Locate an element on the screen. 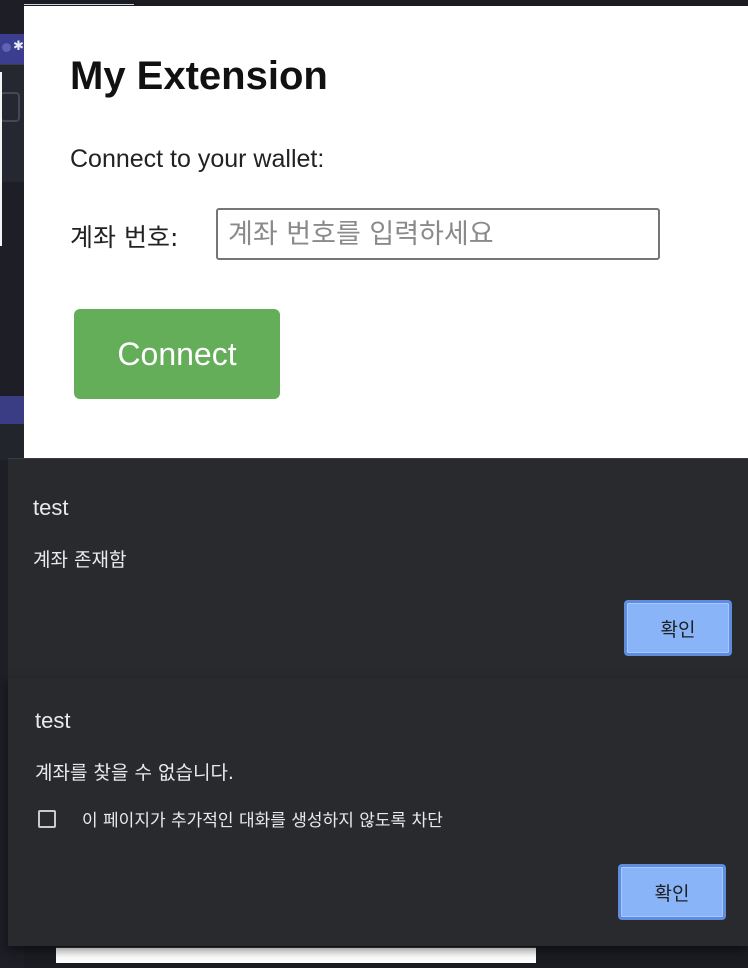 This screenshot has height=968, width=748. account-number-input is located at coordinates (438, 234).